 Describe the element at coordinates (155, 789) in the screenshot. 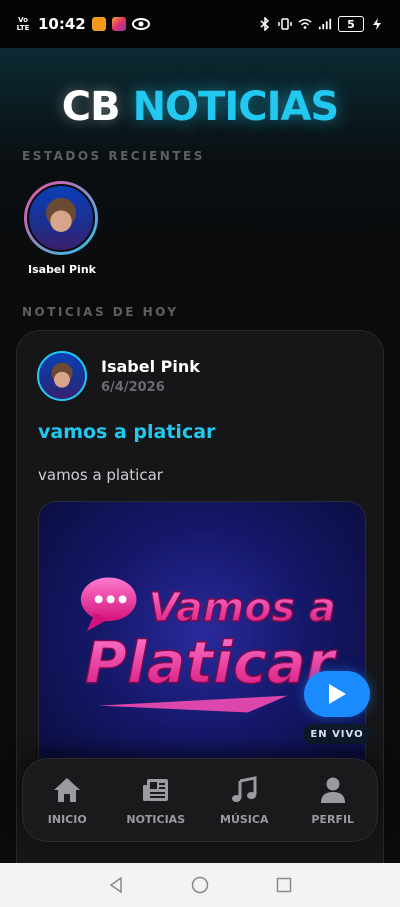

I see `newspaper-icon` at that location.